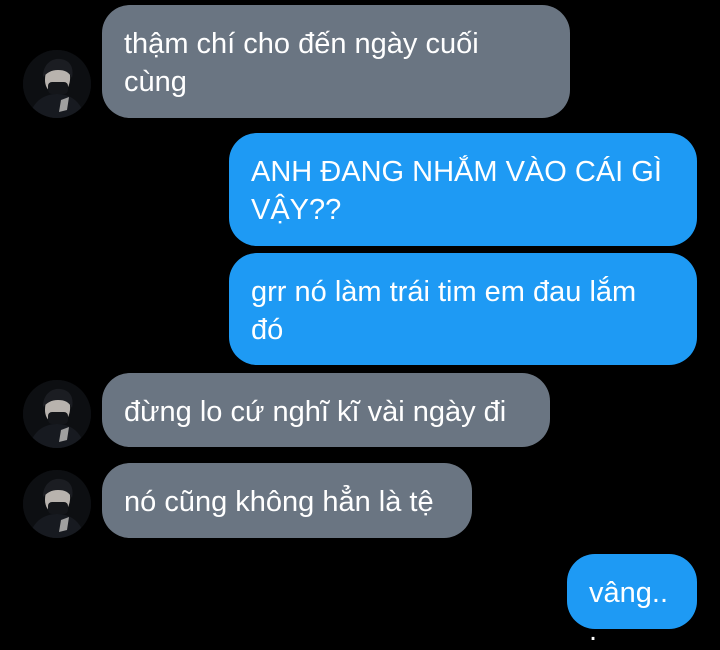 The height and width of the screenshot is (650, 720). I want to click on message-bubble-outgoing: ANH ĐANG NHẮM VÀO CÁI GÌ VẬY??, so click(463, 189).